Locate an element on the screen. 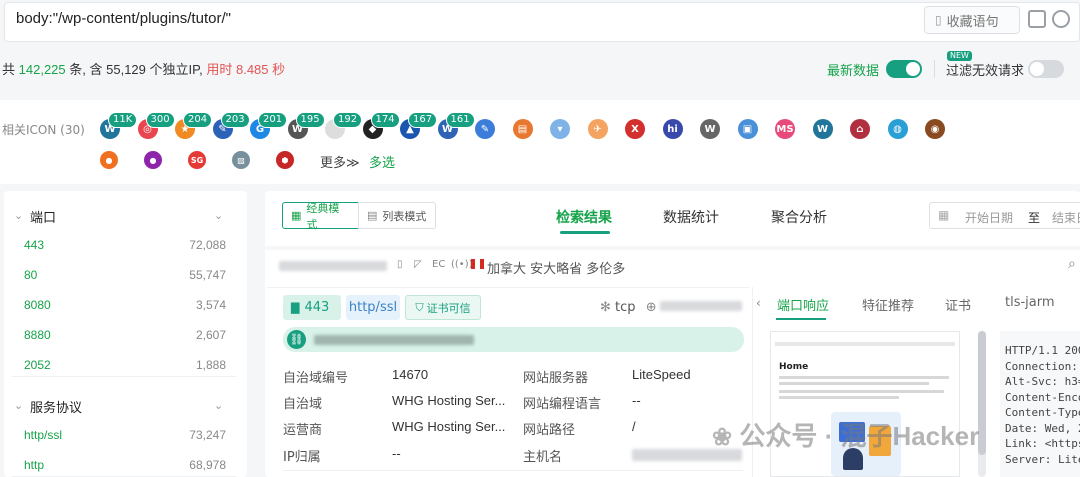  screenshot-icon: ◸ is located at coordinates (418, 264).